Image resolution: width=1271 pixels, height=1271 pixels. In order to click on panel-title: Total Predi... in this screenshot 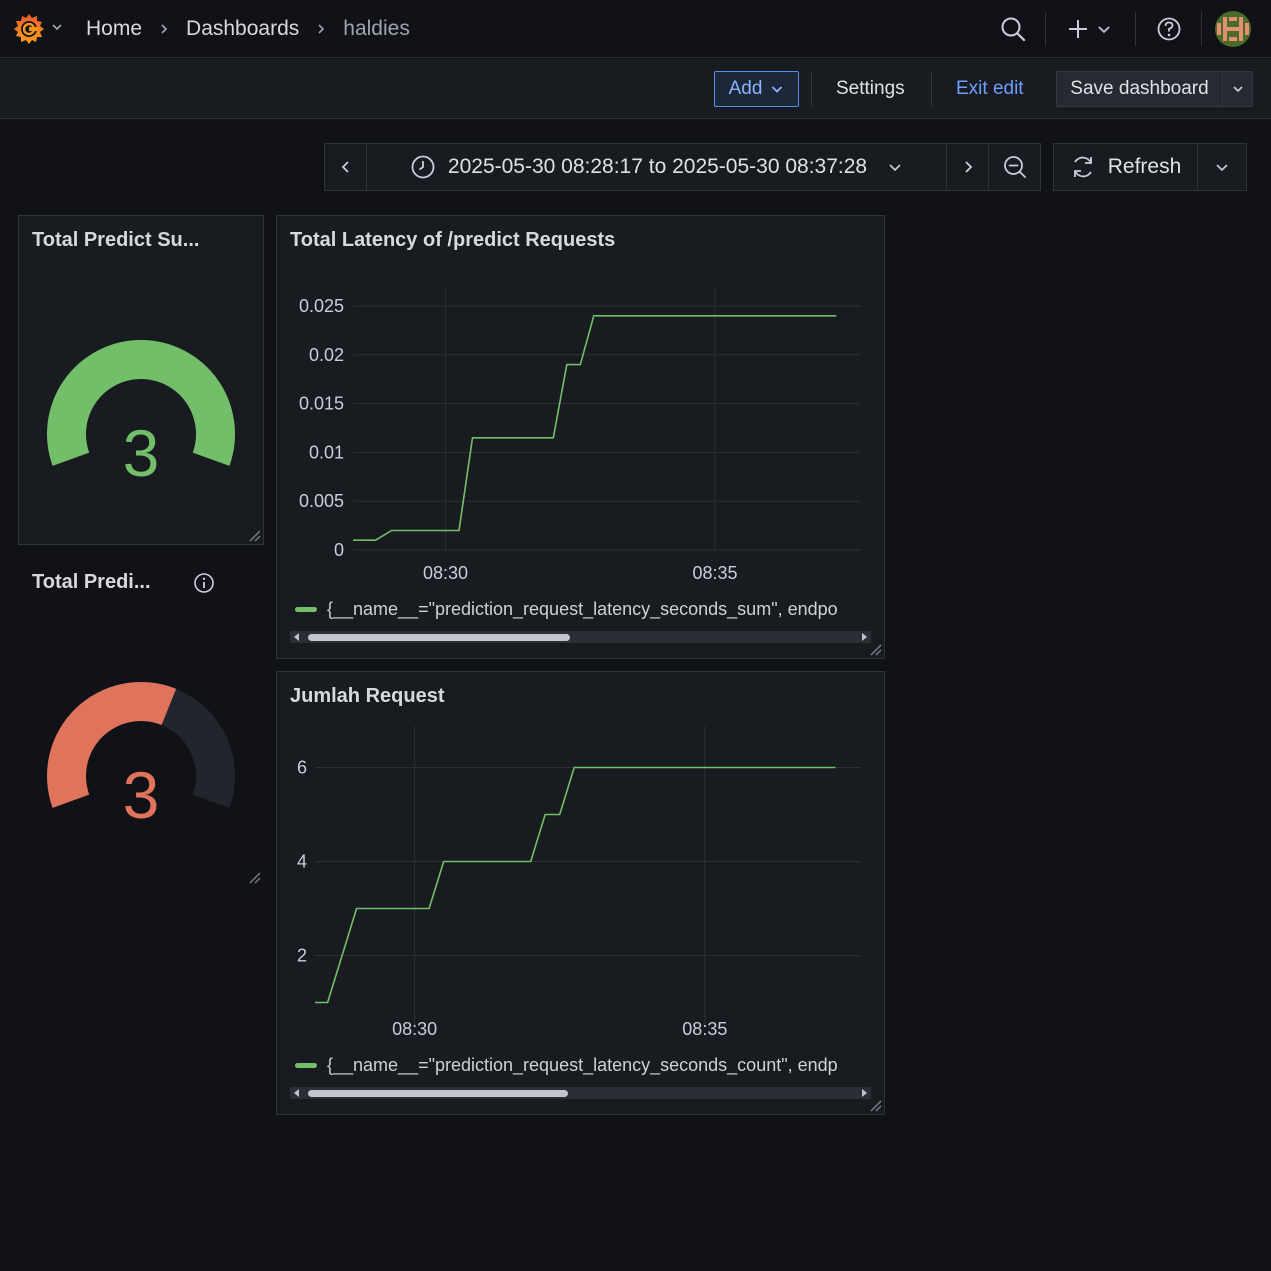, I will do `click(91, 582)`.